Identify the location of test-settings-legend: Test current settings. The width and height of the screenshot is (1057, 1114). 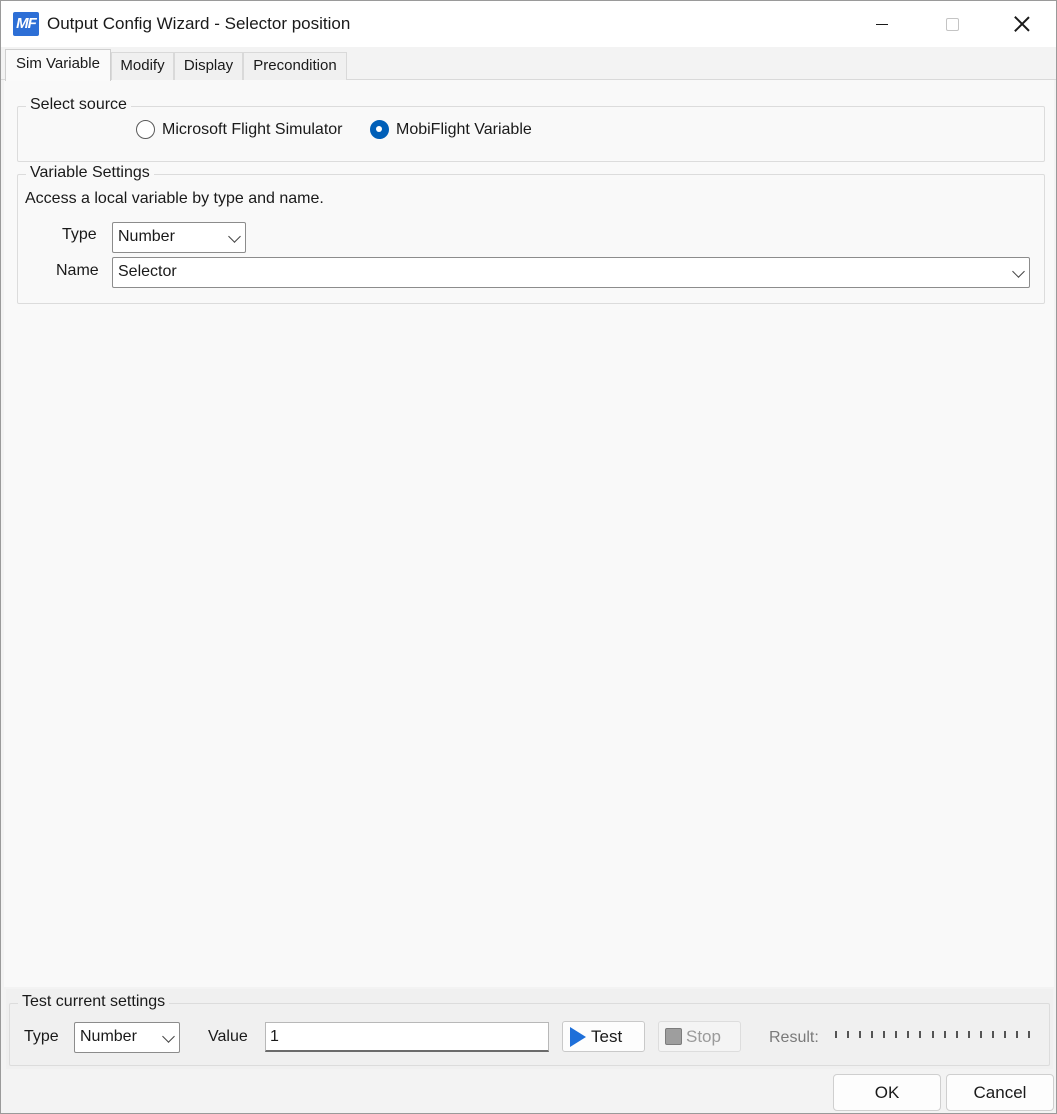
(94, 1002).